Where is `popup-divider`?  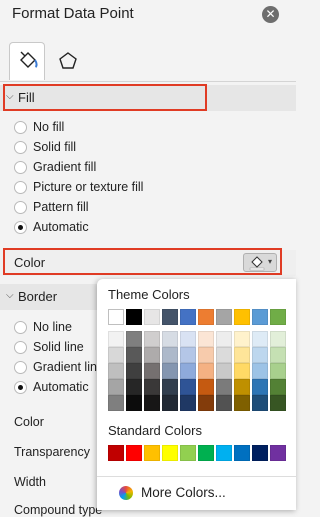 popup-divider is located at coordinates (196, 476).